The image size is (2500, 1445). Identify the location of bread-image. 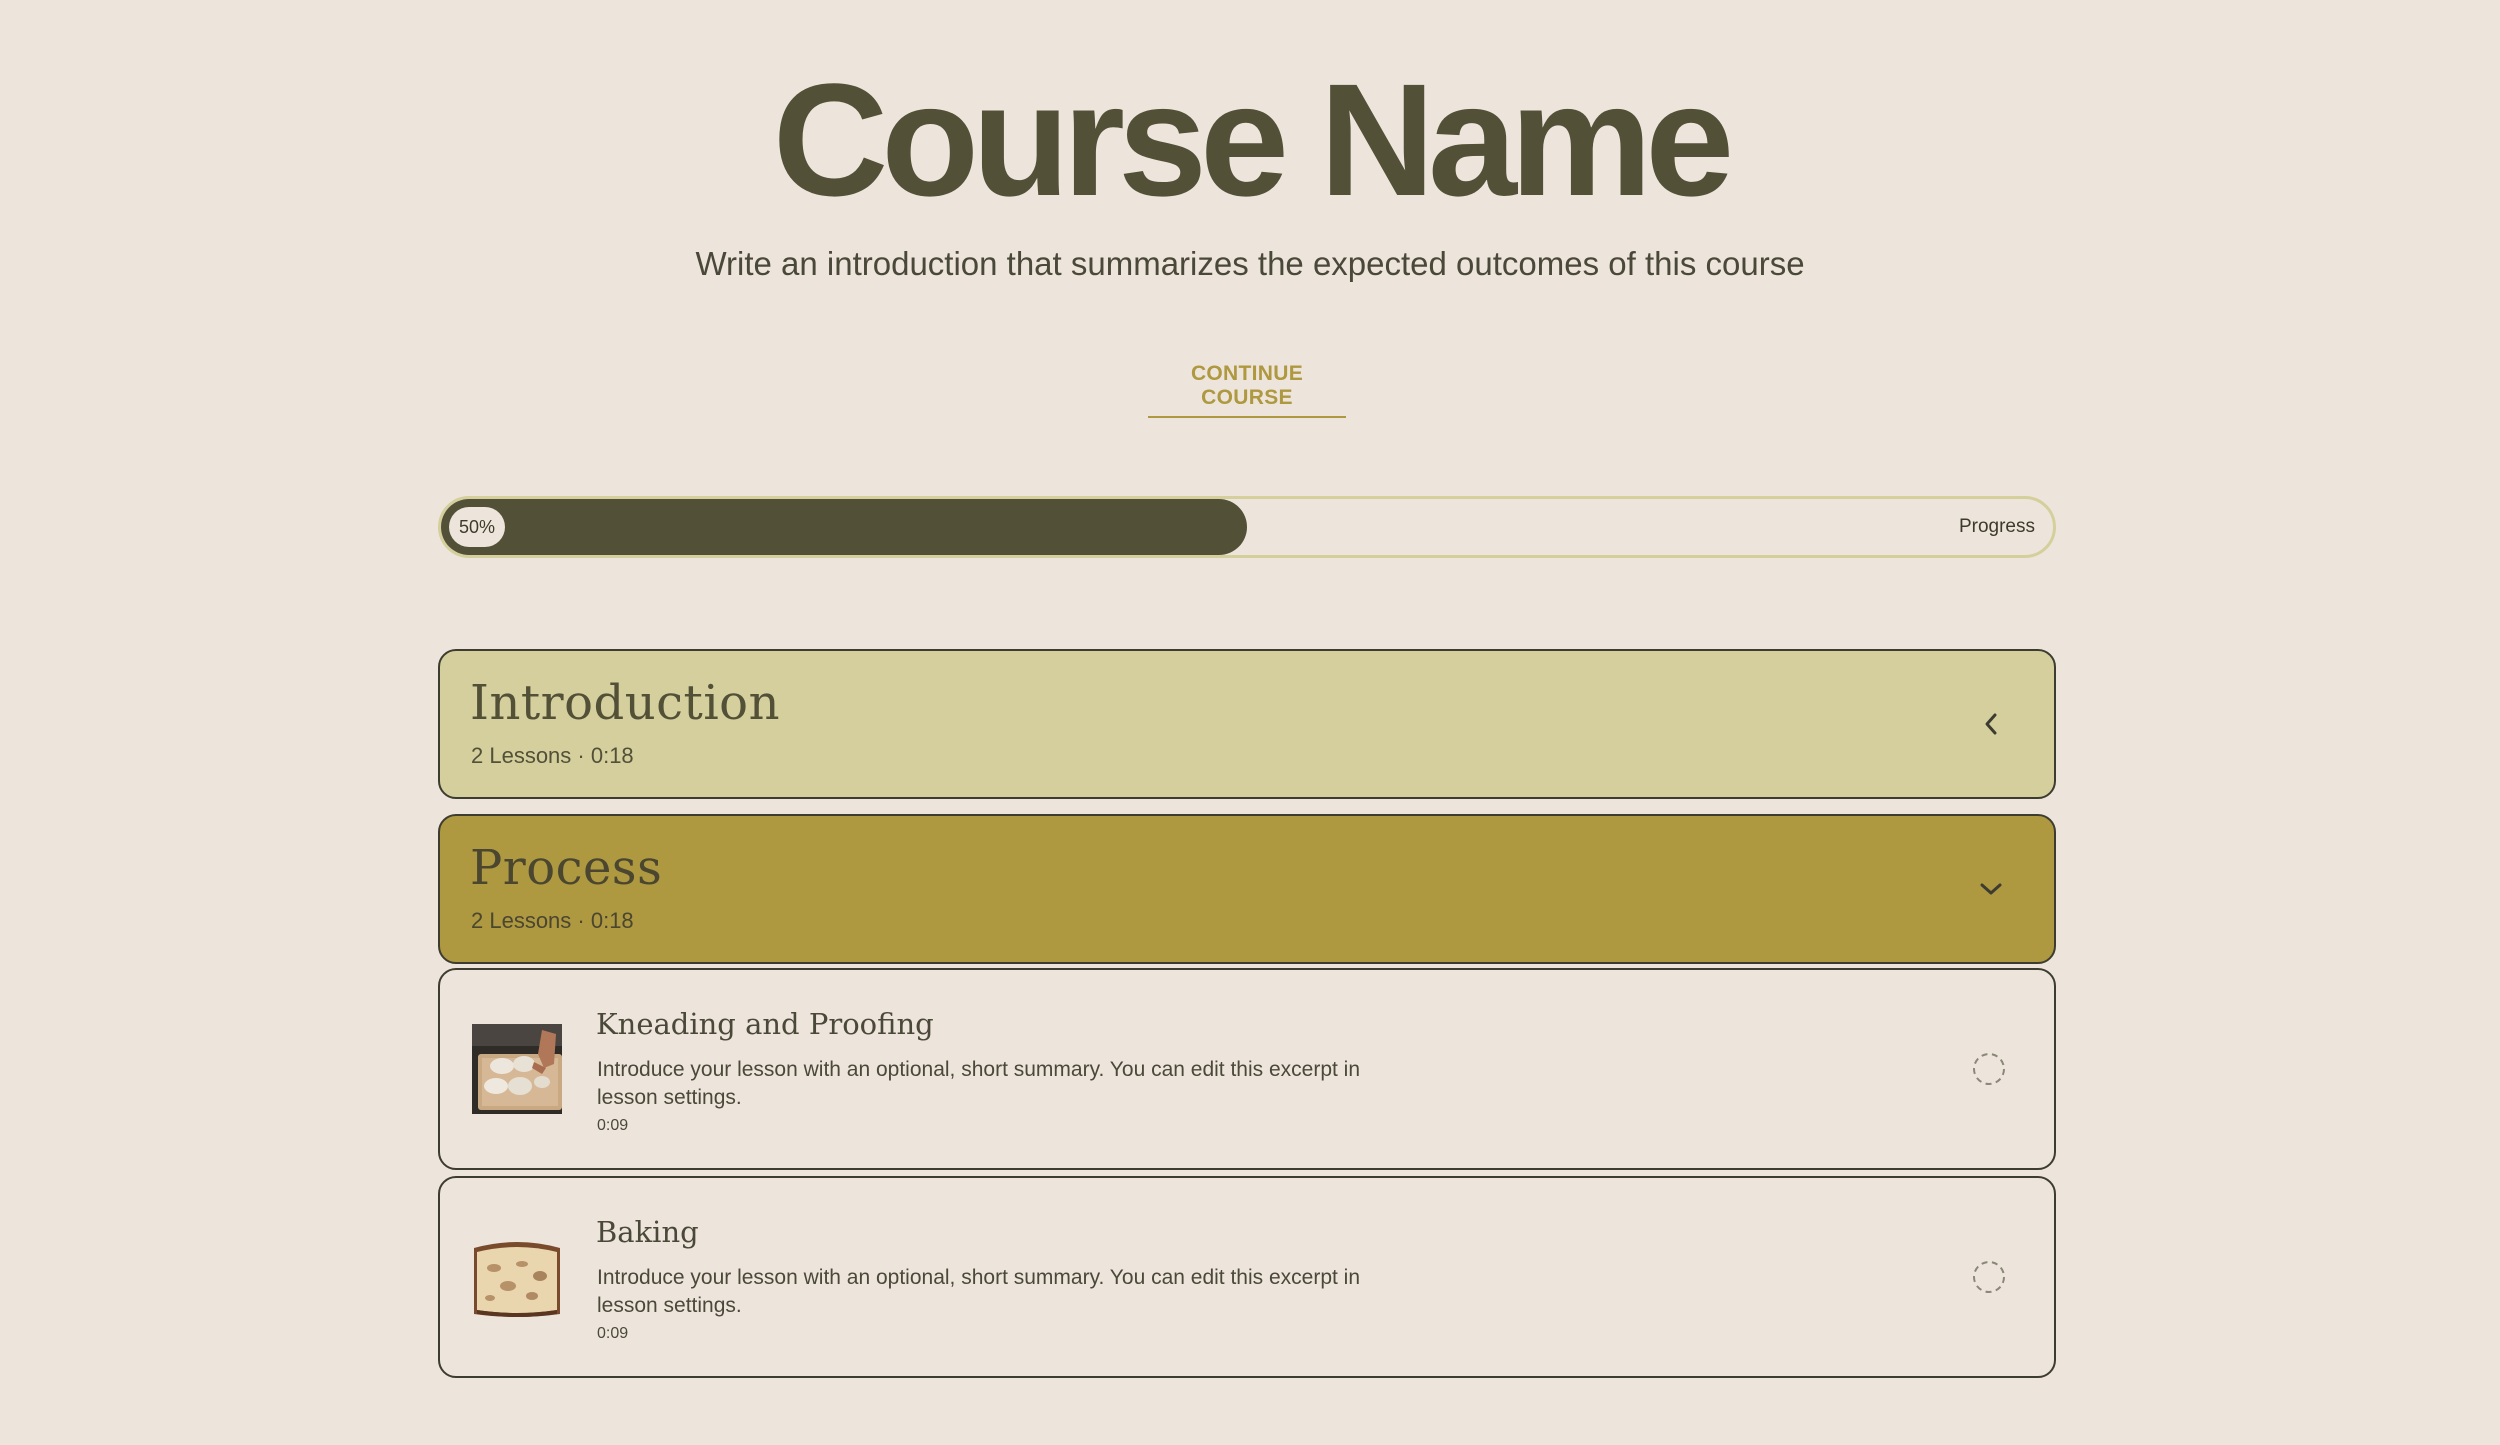
(517, 1277).